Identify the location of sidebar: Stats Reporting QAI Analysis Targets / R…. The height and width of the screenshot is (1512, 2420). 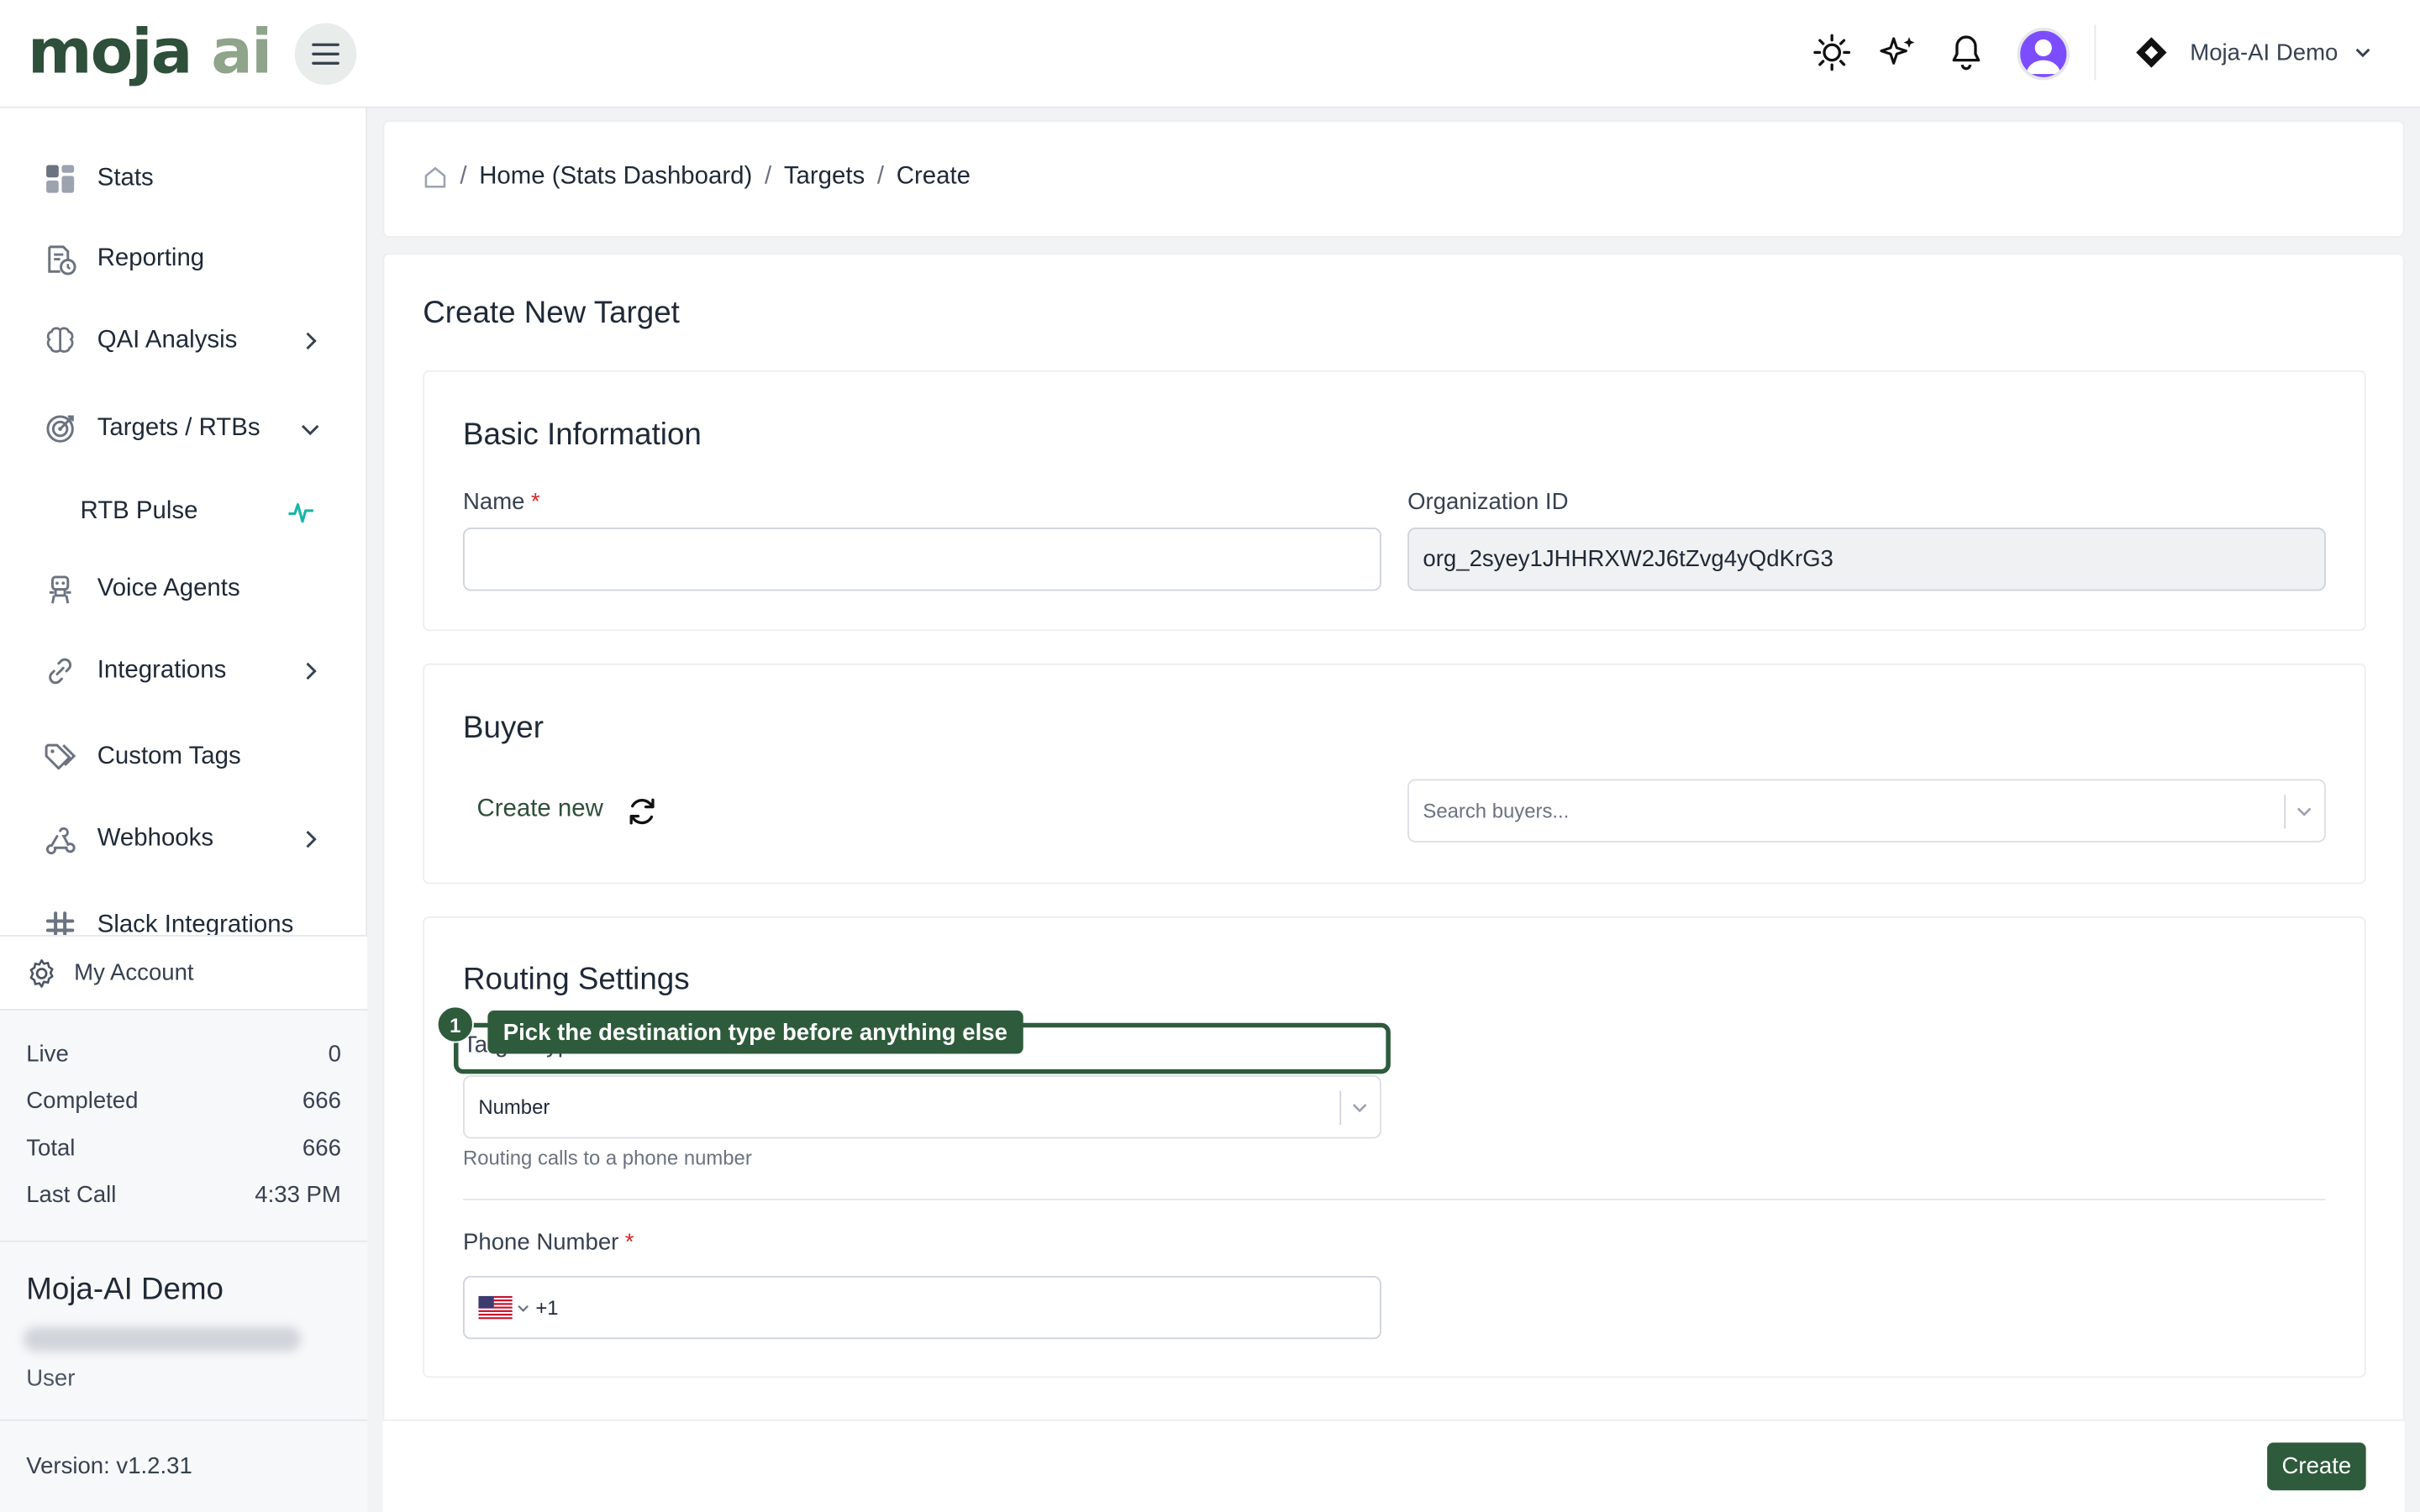
(184, 810).